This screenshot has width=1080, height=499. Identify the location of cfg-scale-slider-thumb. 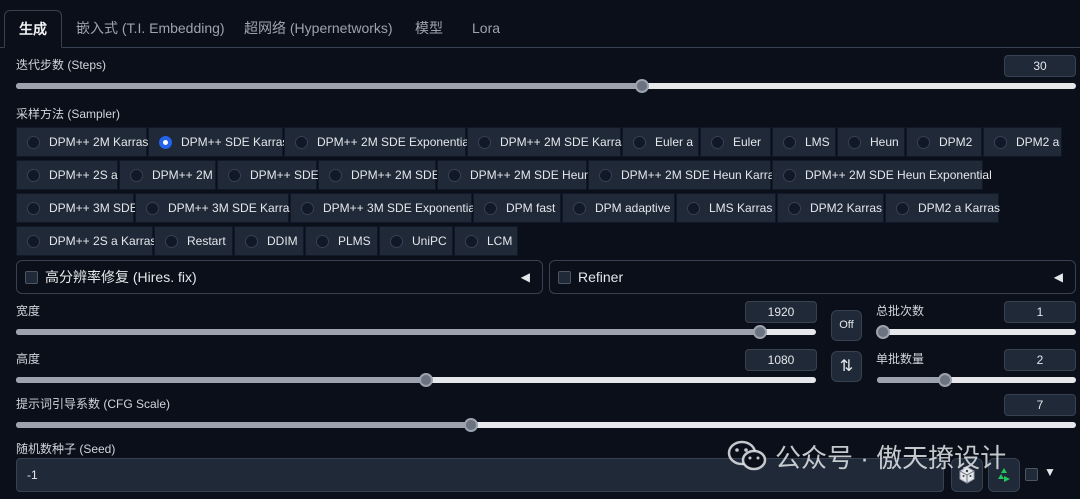
(471, 425).